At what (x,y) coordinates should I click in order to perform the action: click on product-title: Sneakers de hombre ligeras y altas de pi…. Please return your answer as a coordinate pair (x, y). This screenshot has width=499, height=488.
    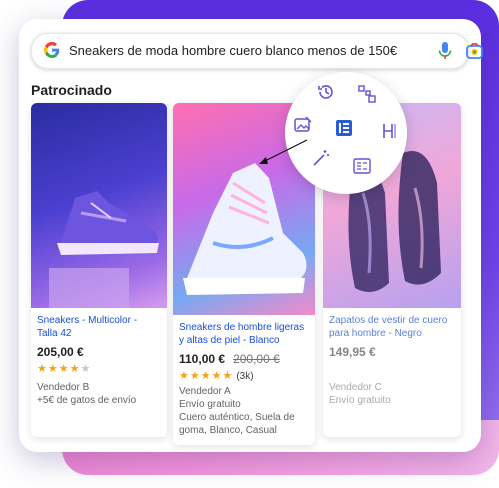
    Looking at the image, I should click on (241, 334).